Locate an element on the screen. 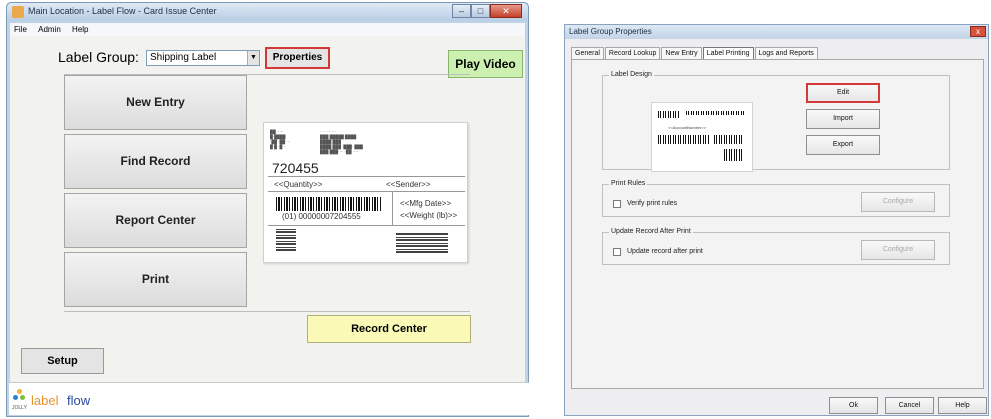 This screenshot has height=419, width=991. import-button: Import is located at coordinates (843, 119).